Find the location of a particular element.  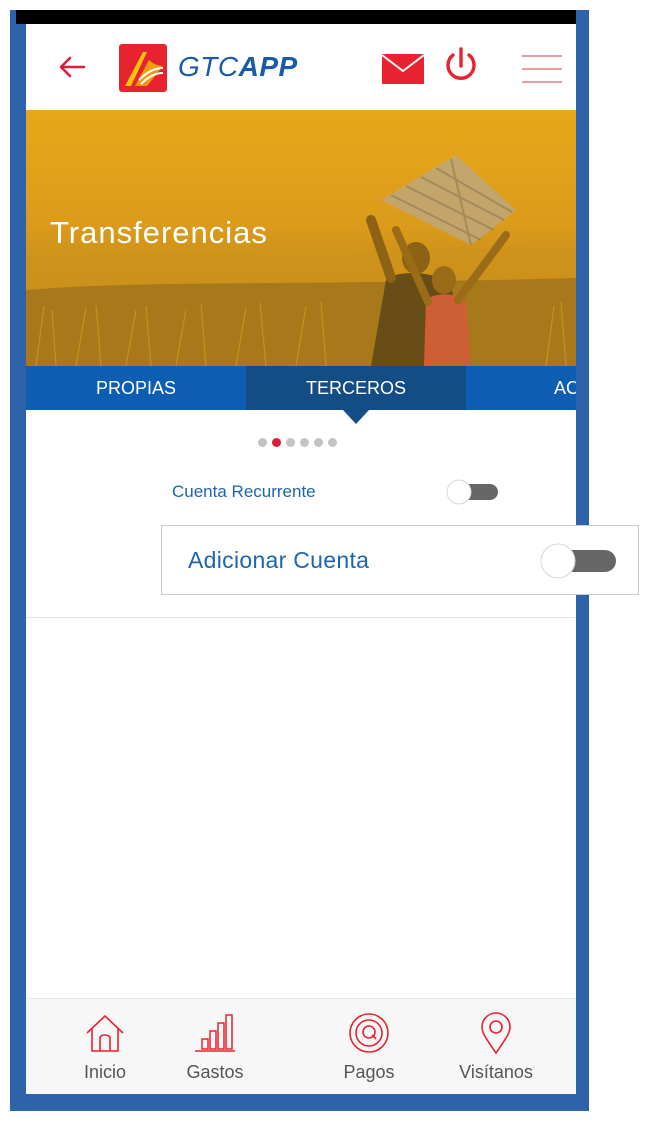

nav-visitanos: Visítanos is located at coordinates (496, 1046).